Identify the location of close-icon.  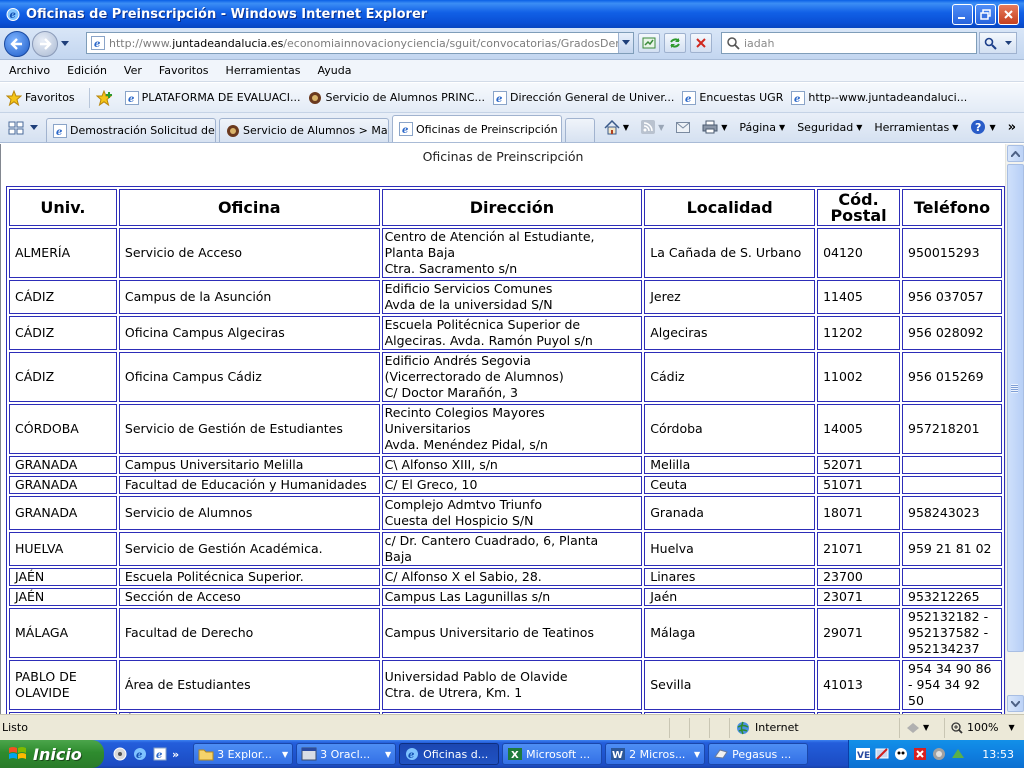
(1008, 14).